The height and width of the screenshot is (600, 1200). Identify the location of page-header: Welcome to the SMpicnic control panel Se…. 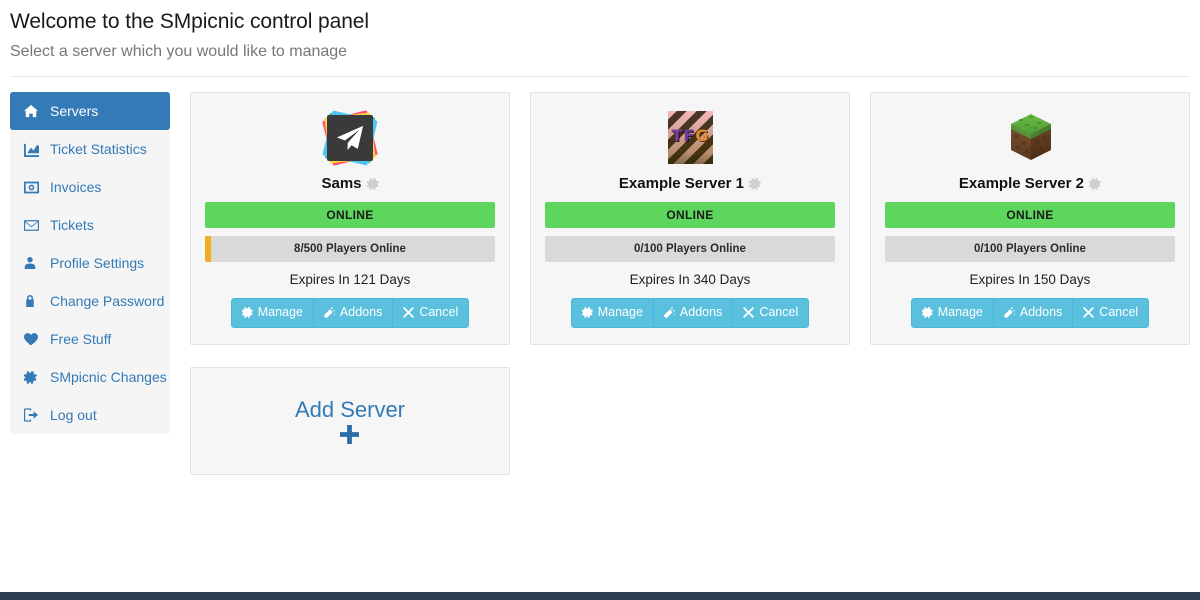
(600, 32).